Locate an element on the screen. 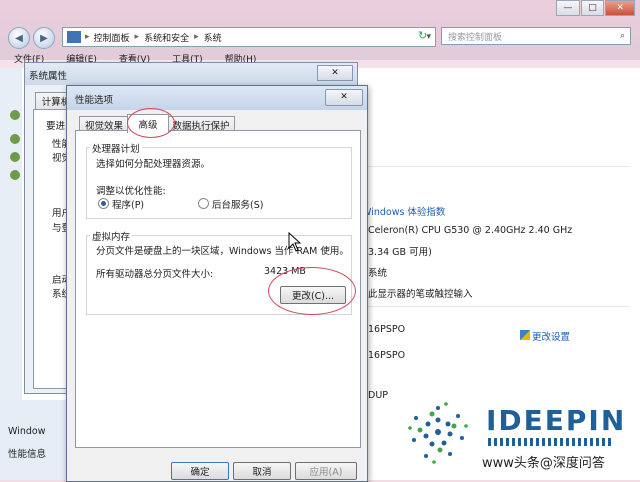 The image size is (640, 482). control-panel-icon is located at coordinates (74, 37).